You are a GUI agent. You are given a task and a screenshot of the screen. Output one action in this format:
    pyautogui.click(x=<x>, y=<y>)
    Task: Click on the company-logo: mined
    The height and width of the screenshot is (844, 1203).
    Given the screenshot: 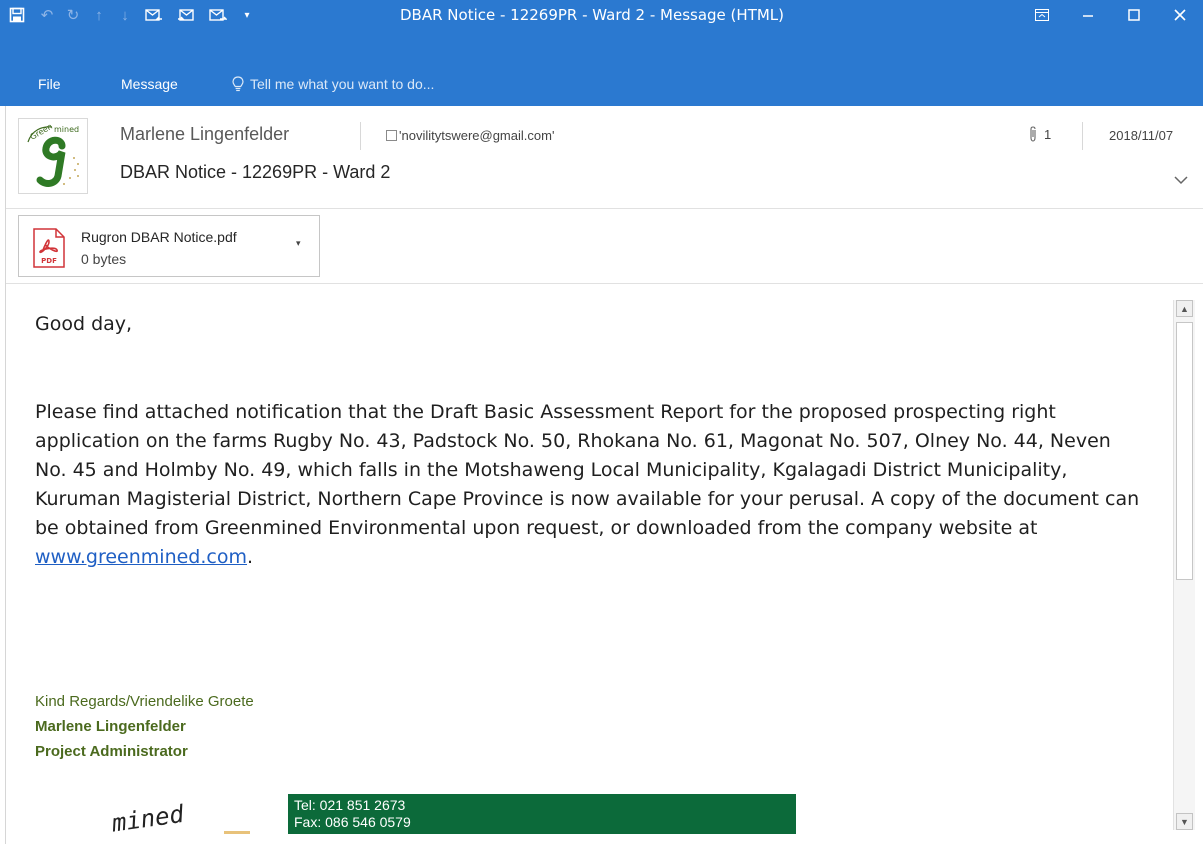 What is the action you would take?
    pyautogui.click(x=186, y=814)
    